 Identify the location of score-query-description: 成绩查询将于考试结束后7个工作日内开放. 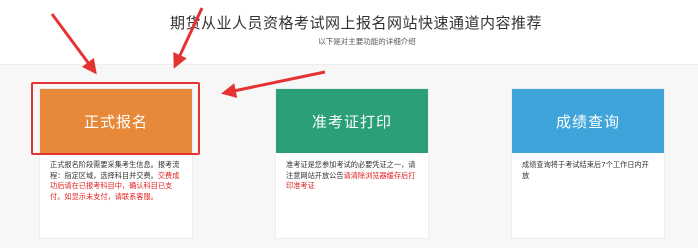
(588, 167).